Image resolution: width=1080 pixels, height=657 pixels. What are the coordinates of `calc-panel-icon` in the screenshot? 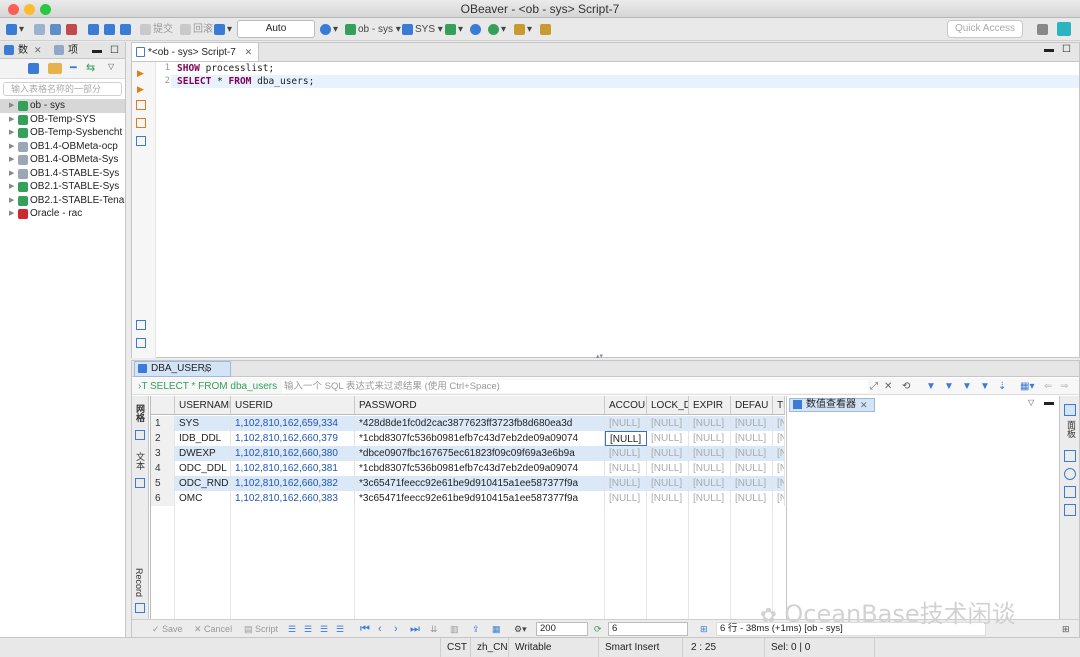 It's located at (1070, 474).